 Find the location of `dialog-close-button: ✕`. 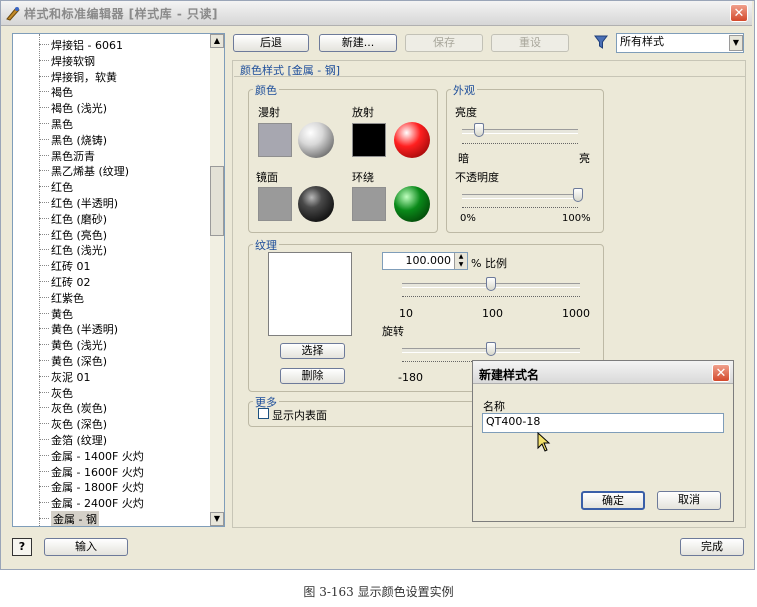

dialog-close-button: ✕ is located at coordinates (721, 373).